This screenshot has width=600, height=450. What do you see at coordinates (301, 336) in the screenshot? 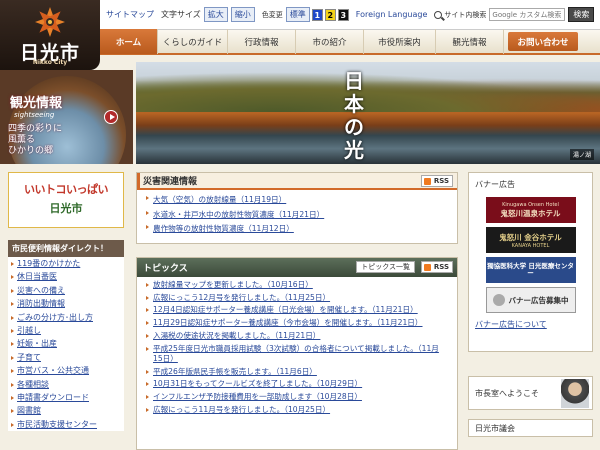
I see `list-item: 入湯税の使途状況を掲載しました。（11月21日）` at bounding box center [301, 336].